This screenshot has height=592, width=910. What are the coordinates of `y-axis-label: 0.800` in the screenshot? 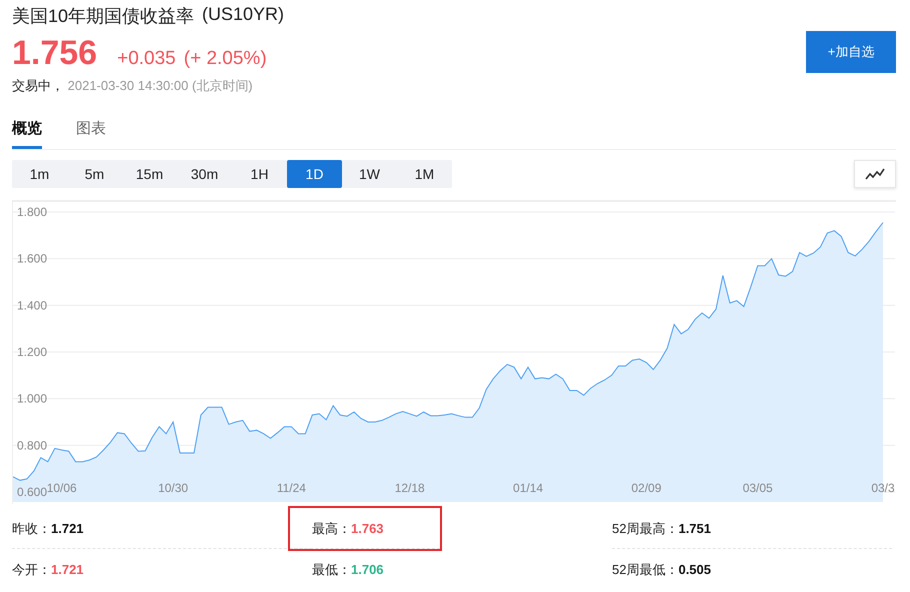 It's located at (32, 445).